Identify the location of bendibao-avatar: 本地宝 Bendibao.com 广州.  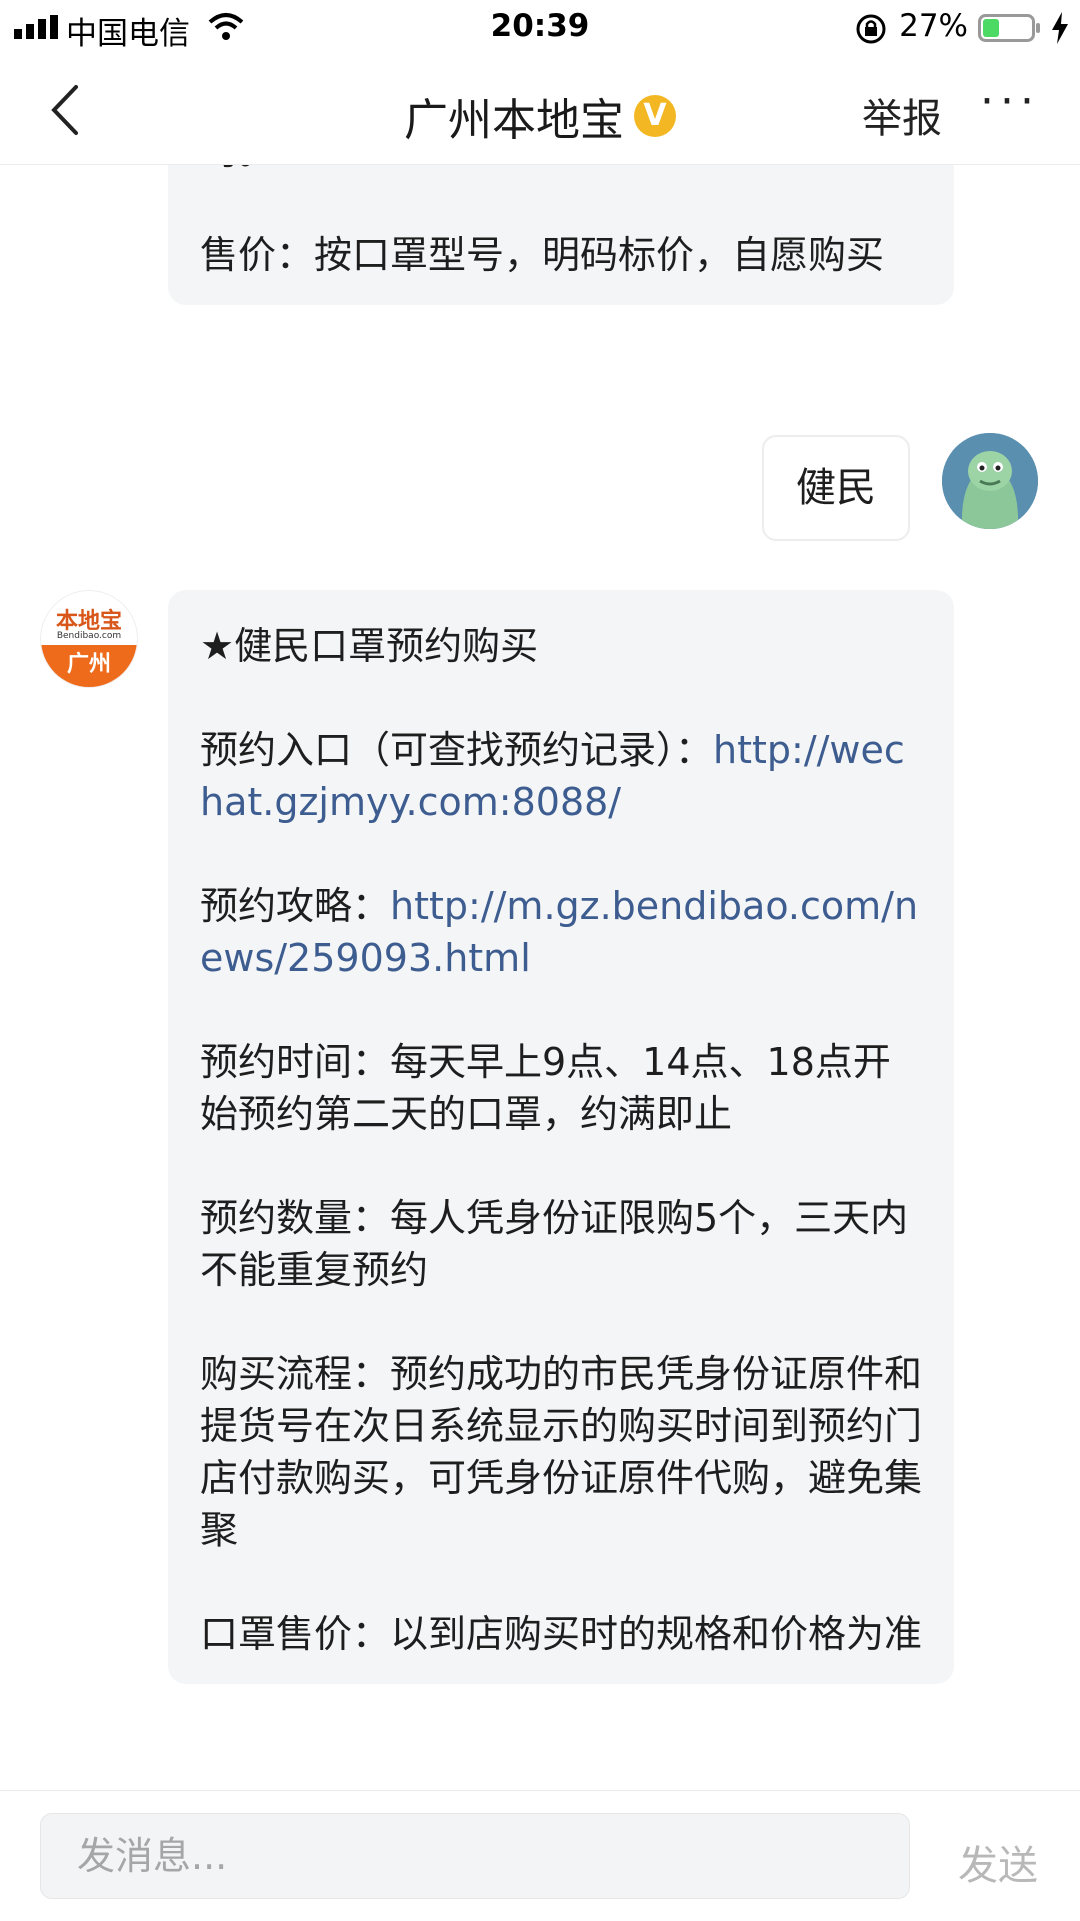
(89, 639).